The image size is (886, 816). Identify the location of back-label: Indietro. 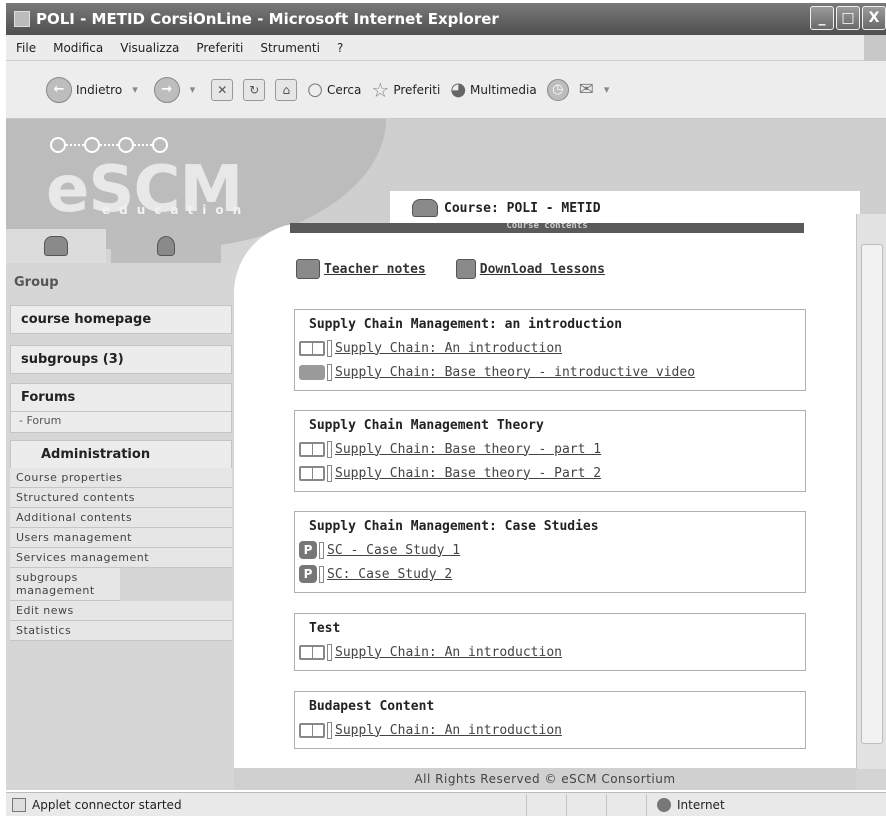
(99, 89).